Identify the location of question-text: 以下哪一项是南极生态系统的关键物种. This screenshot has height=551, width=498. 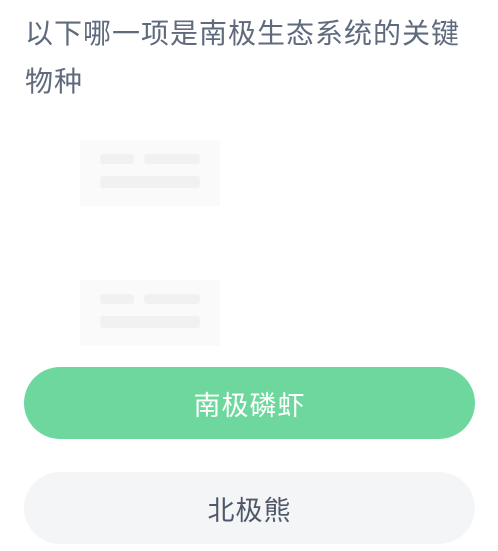
(243, 57).